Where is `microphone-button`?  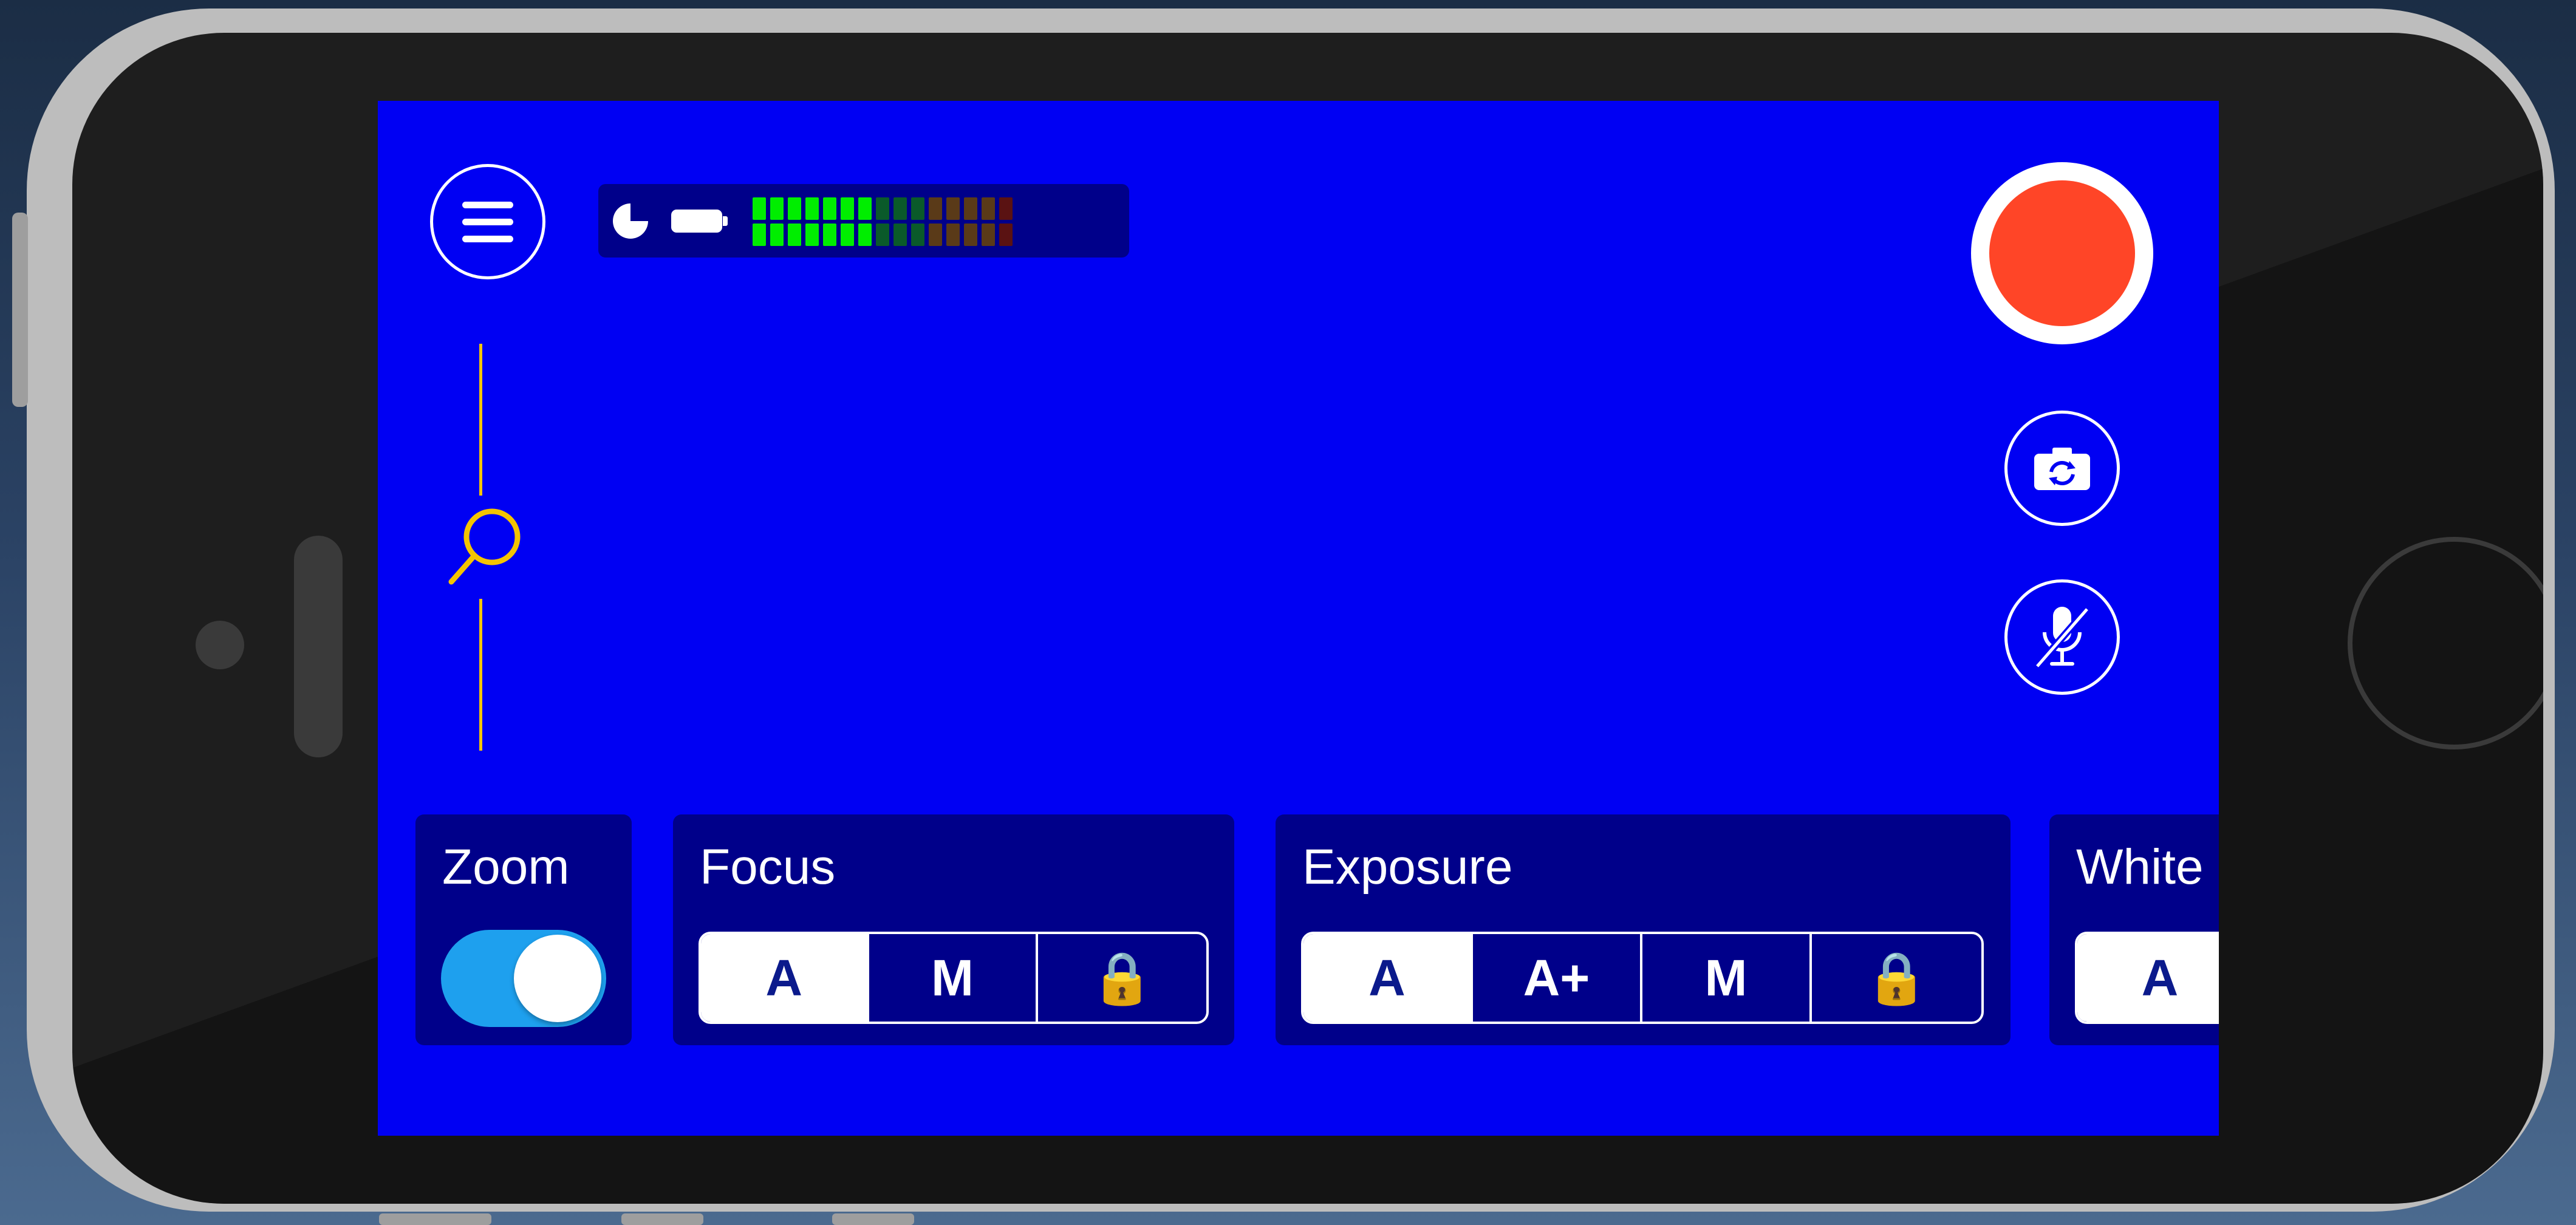
microphone-button is located at coordinates (2062, 637).